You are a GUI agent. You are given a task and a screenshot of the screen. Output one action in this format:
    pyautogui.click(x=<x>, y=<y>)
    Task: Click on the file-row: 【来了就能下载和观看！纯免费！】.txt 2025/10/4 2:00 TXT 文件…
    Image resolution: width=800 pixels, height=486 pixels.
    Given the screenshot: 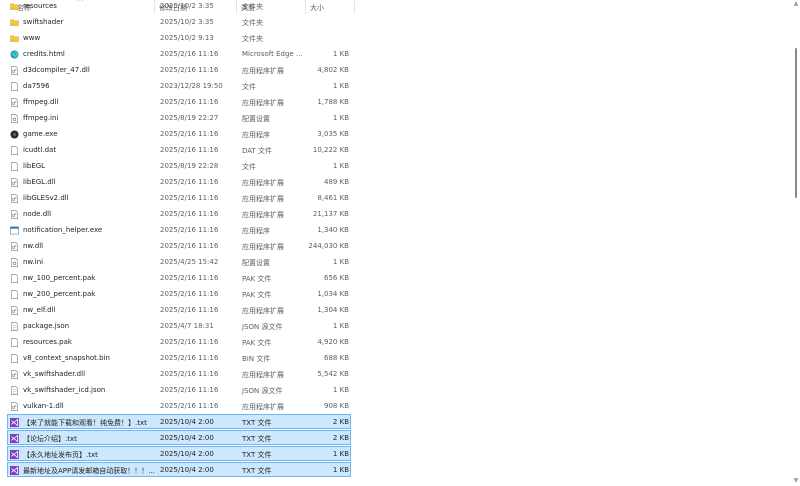 What is the action you would take?
    pyautogui.click(x=179, y=421)
    